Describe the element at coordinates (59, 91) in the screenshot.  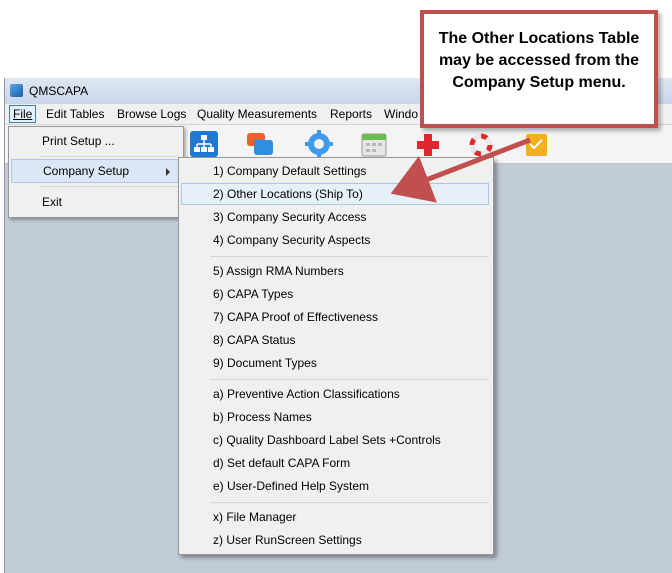
I see `window-title: QMSCAPA` at that location.